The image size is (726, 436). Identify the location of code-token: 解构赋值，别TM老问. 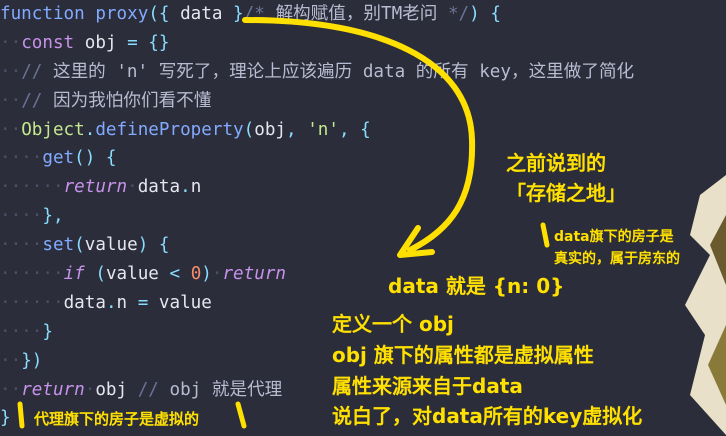
(356, 14).